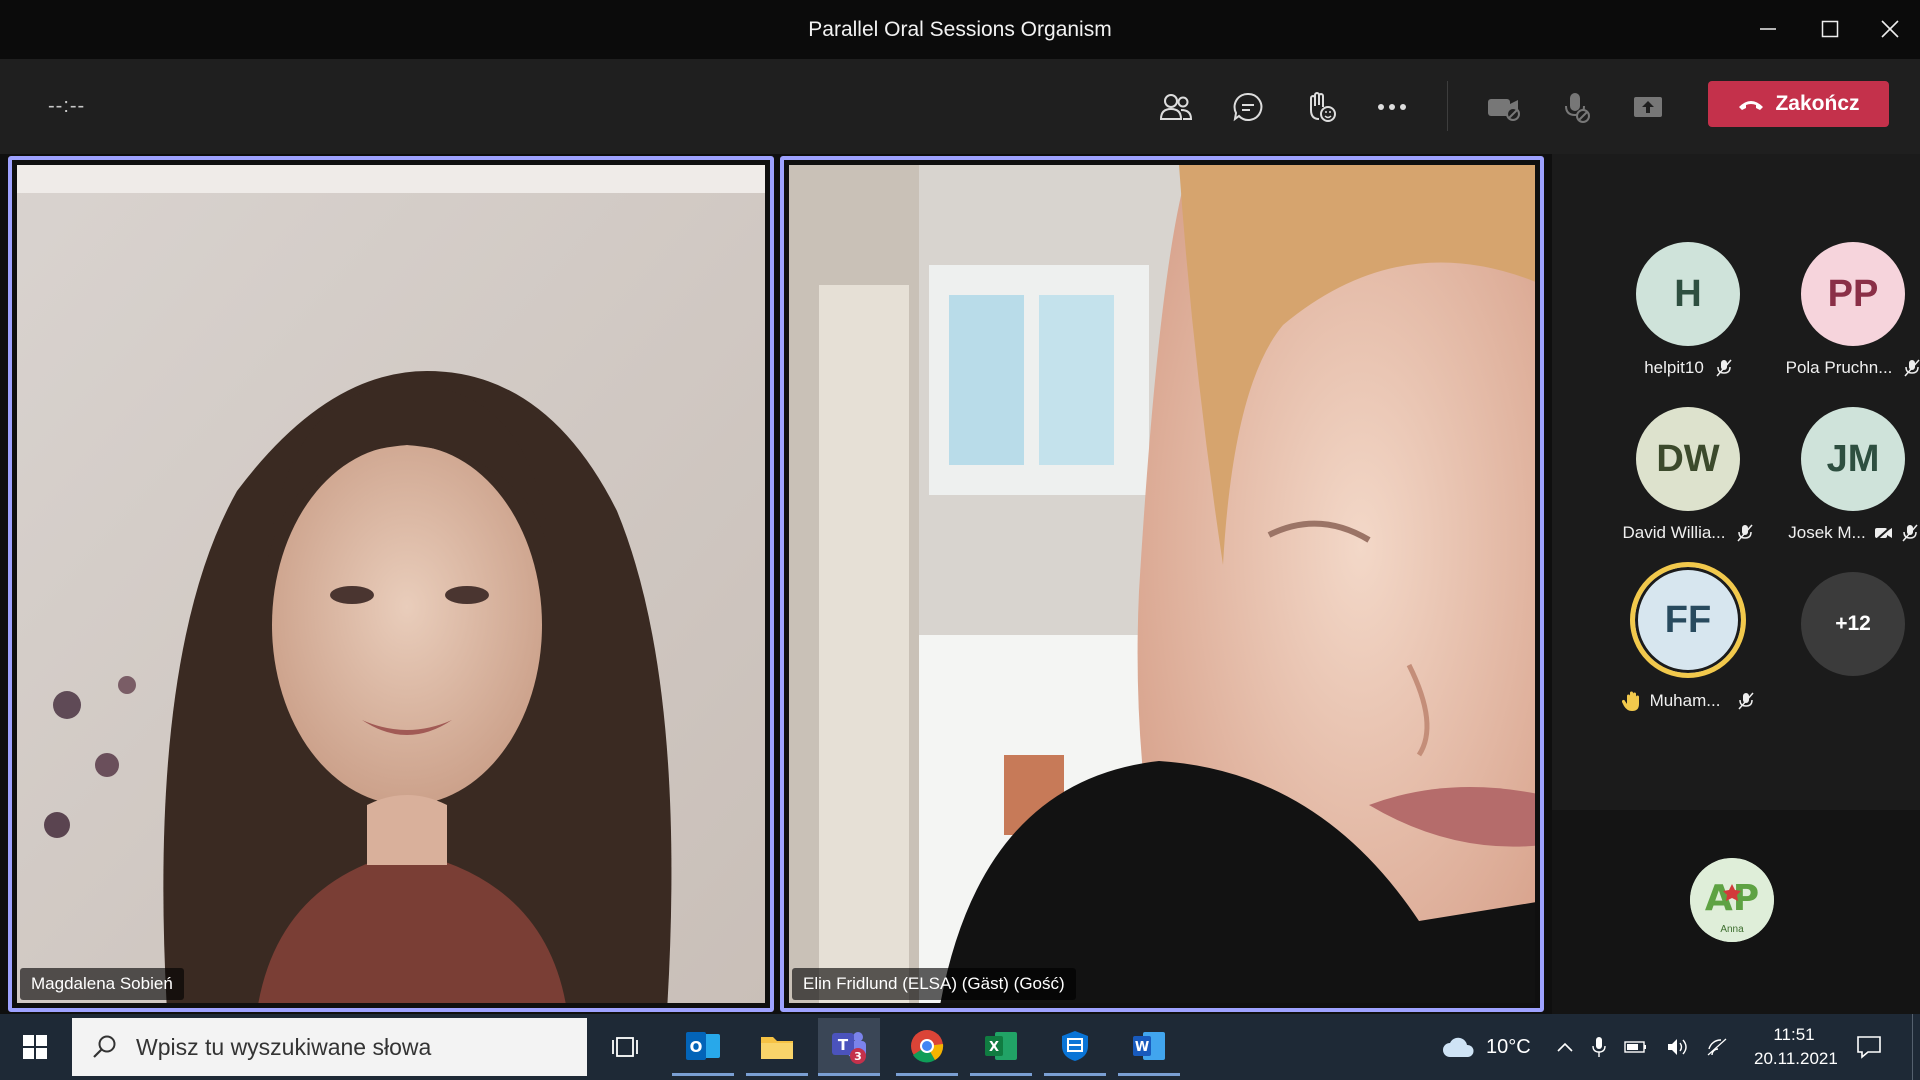  Describe the element at coordinates (1717, 1047) in the screenshot. I see `network-icon` at that location.